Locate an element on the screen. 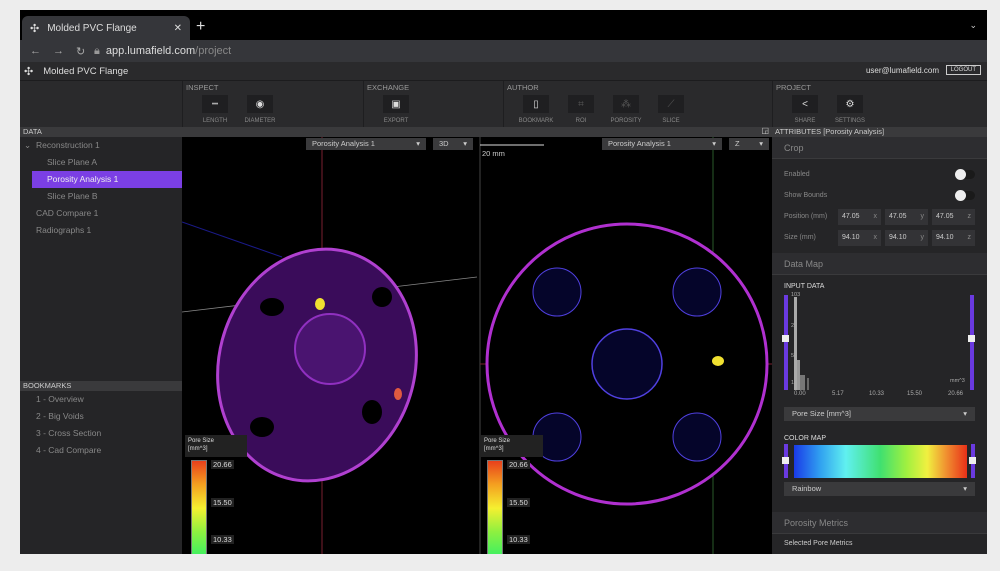 The image size is (1000, 571). slice-bore is located at coordinates (627, 364).